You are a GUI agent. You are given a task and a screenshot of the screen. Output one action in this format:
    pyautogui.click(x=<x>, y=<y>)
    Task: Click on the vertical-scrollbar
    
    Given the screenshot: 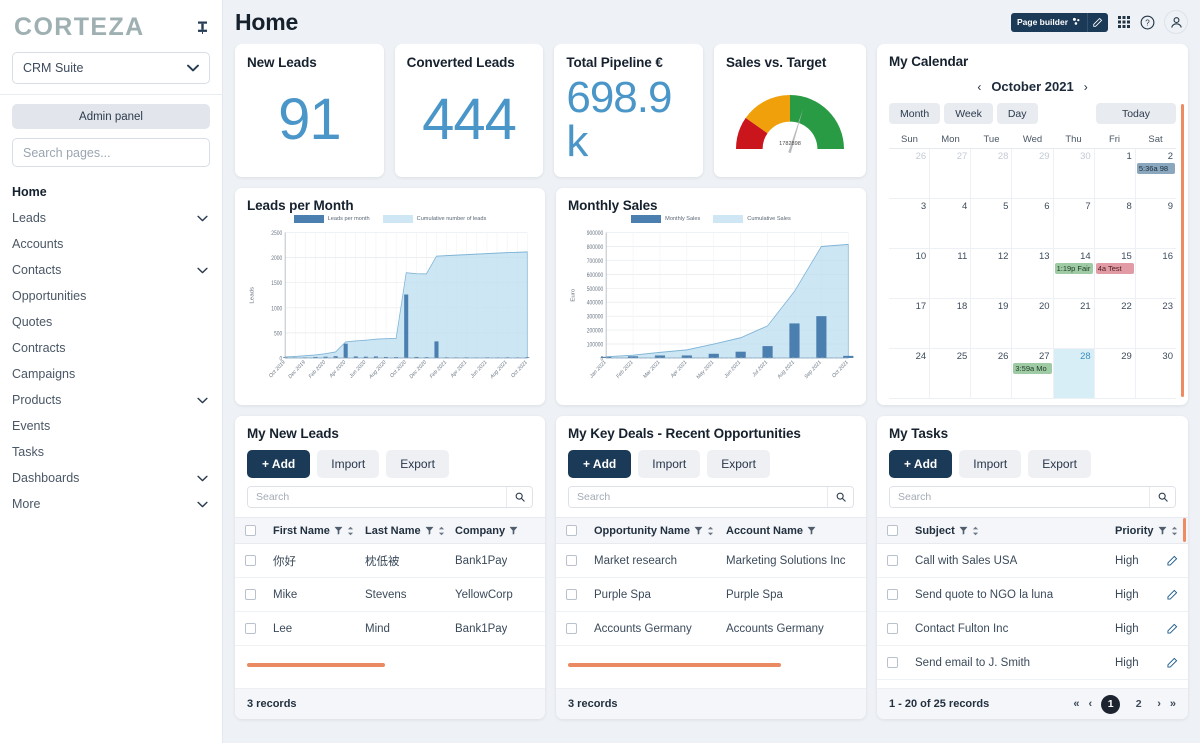 What is the action you would take?
    pyautogui.click(x=1184, y=530)
    